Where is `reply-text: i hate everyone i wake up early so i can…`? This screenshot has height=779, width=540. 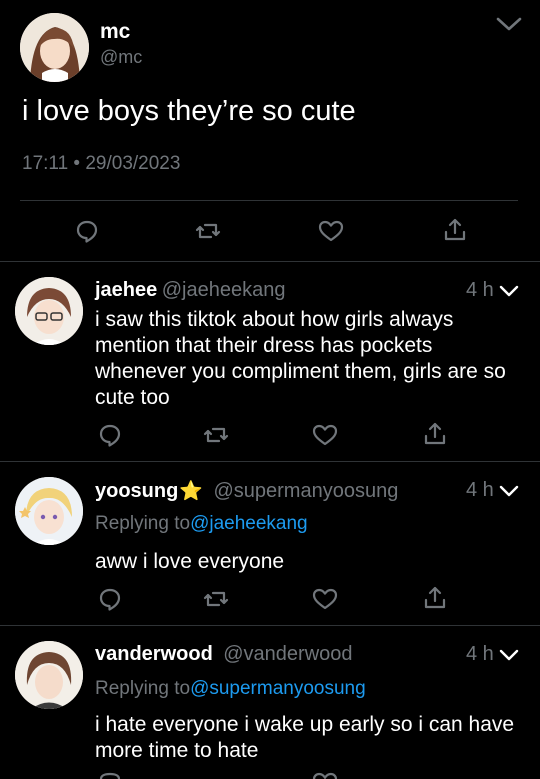 reply-text: i hate everyone i wake up early so i can… is located at coordinates (305, 737).